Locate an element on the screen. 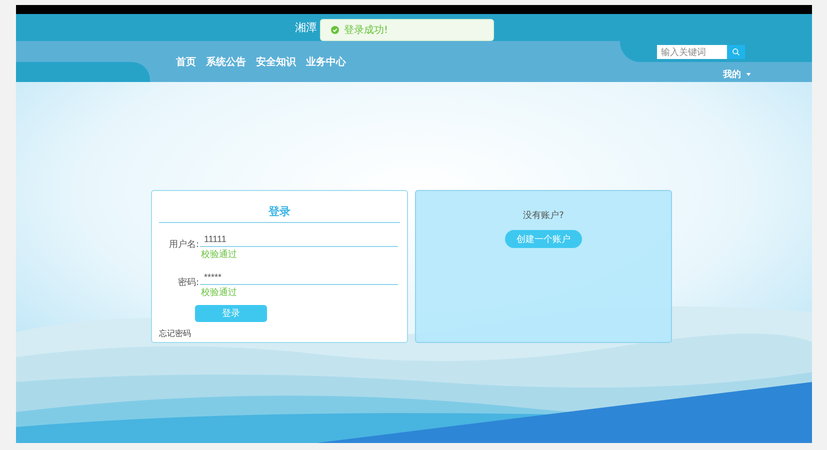 This screenshot has height=450, width=827. site-title: 湘潭 is located at coordinates (306, 27).